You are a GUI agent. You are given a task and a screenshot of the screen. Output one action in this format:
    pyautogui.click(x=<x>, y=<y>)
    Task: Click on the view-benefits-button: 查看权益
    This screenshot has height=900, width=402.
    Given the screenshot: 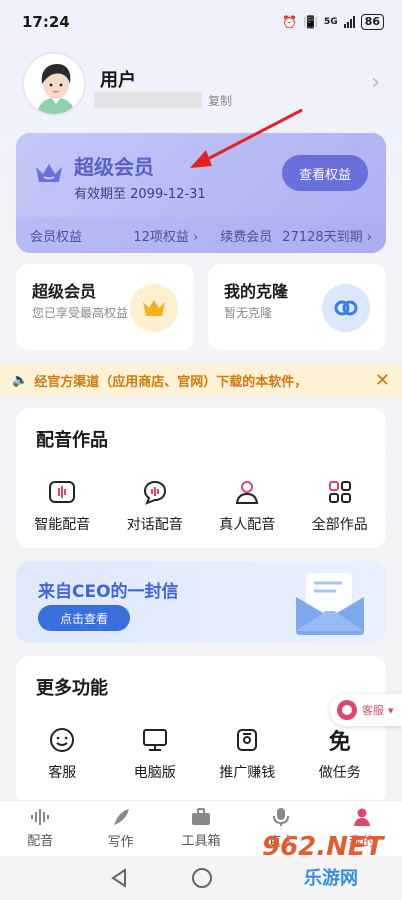 What is the action you would take?
    pyautogui.click(x=325, y=173)
    